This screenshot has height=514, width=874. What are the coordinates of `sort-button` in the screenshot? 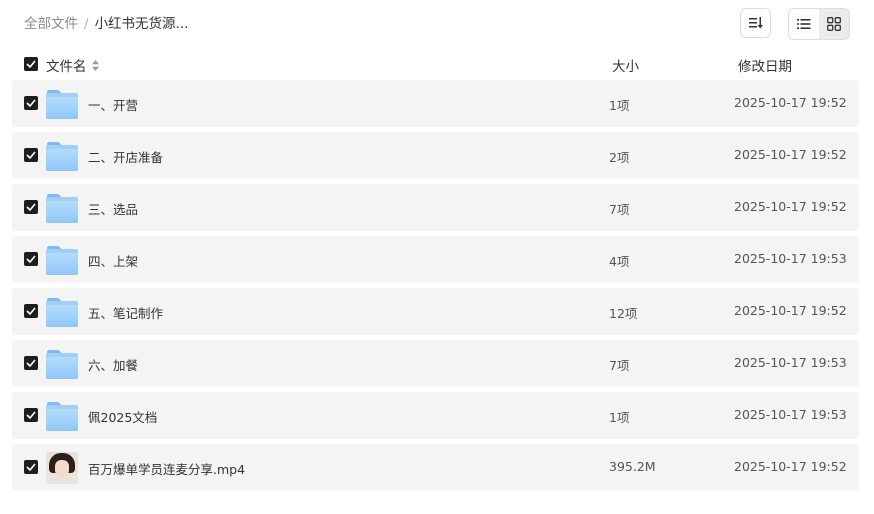 It's located at (755, 23).